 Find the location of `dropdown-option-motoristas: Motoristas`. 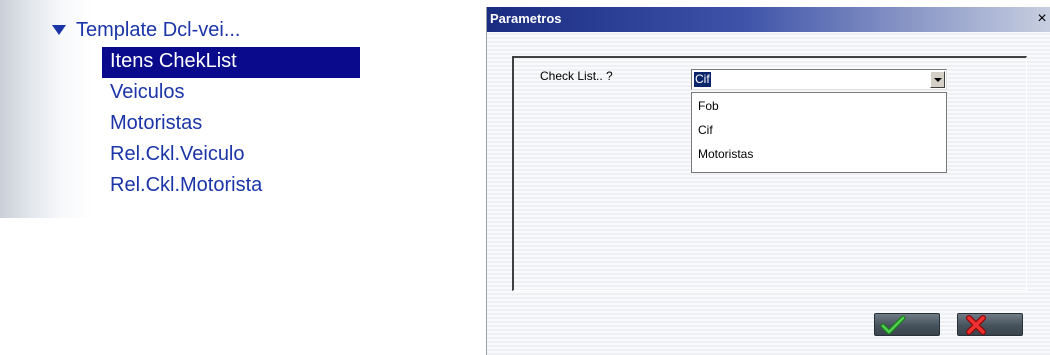

dropdown-option-motoristas: Motoristas is located at coordinates (819, 157).